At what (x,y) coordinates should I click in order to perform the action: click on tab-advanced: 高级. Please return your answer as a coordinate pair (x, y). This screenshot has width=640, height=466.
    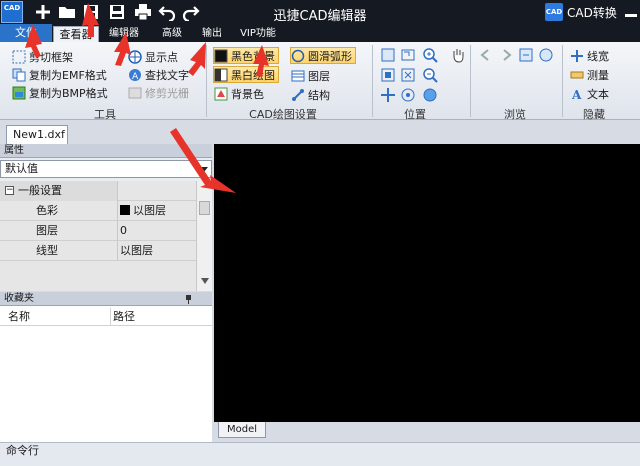
    Looking at the image, I should click on (172, 34).